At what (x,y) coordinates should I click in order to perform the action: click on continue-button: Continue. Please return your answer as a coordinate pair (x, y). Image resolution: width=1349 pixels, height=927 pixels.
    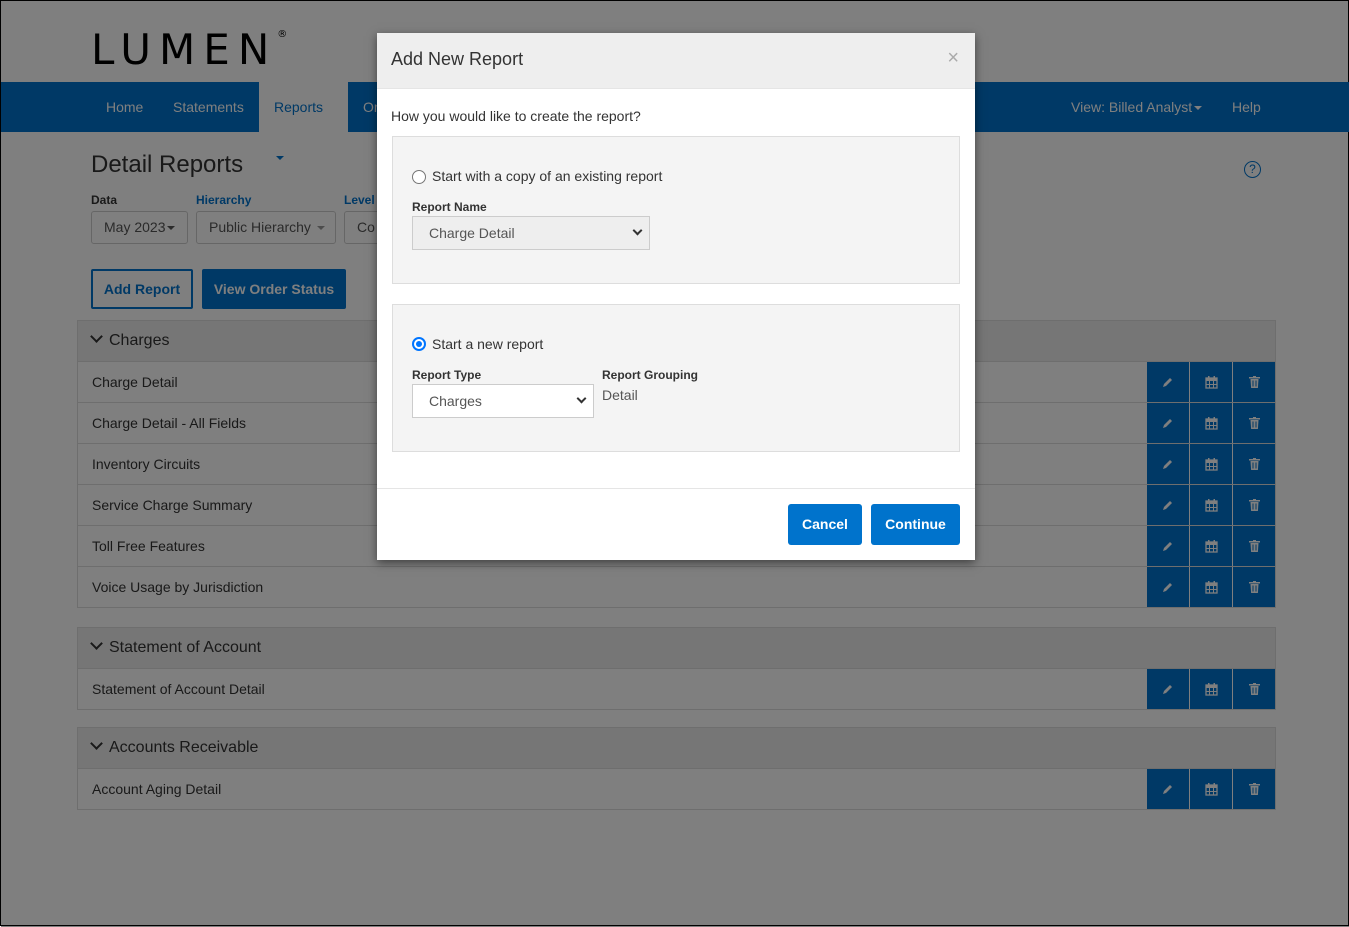
    Looking at the image, I should click on (915, 524).